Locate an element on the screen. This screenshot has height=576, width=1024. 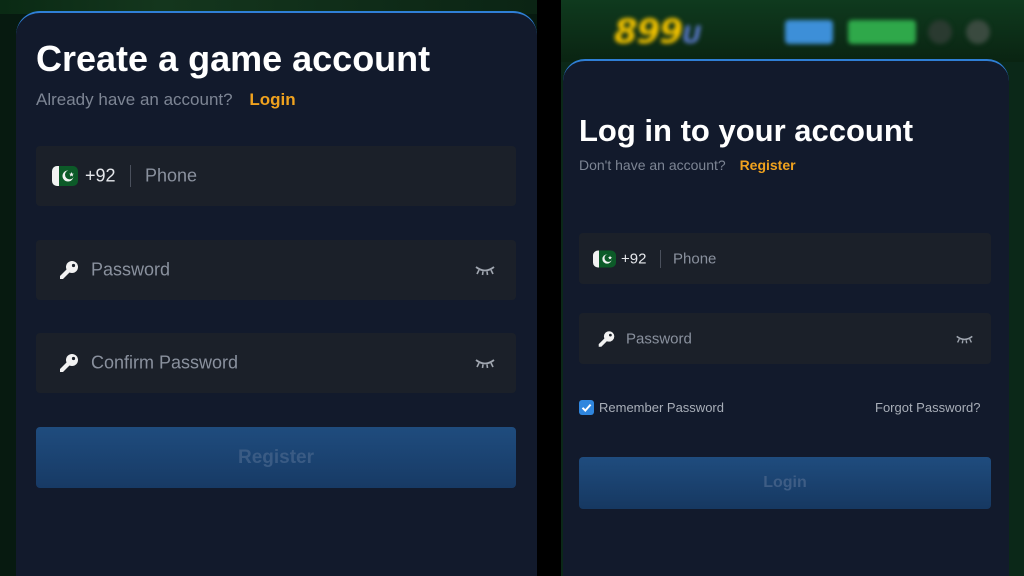
remember-password-checkbox is located at coordinates (586, 407).